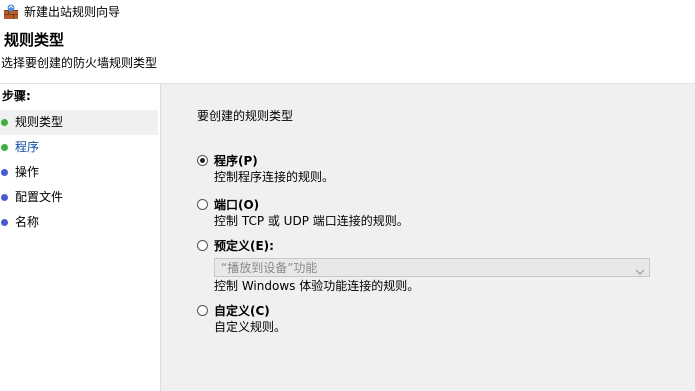 This screenshot has height=391, width=695. Describe the element at coordinates (27, 222) in the screenshot. I see `step-label: 名称` at that location.